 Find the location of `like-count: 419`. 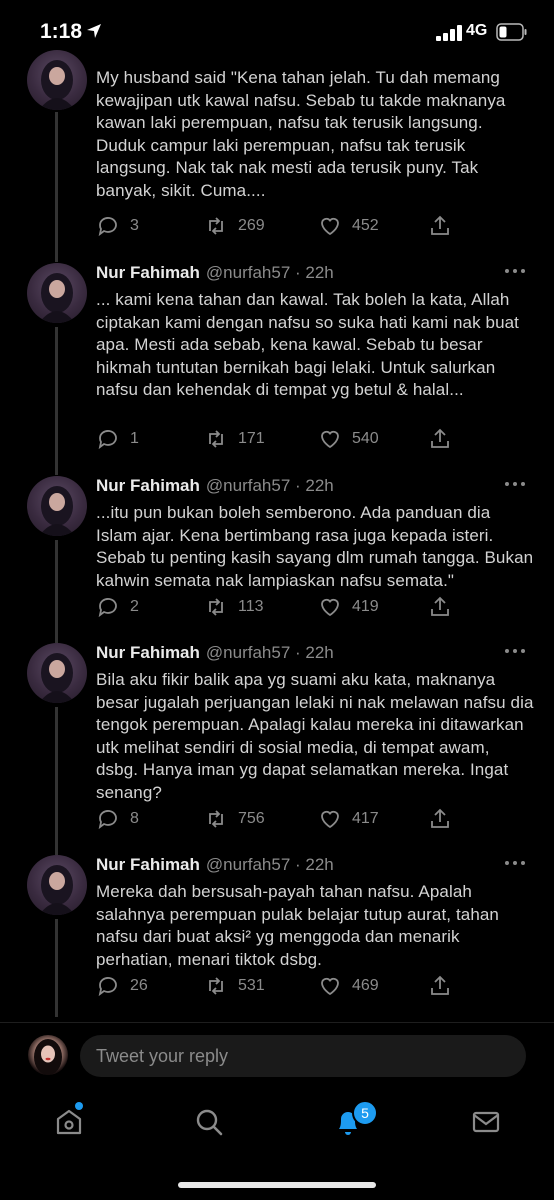

like-count: 419 is located at coordinates (365, 606).